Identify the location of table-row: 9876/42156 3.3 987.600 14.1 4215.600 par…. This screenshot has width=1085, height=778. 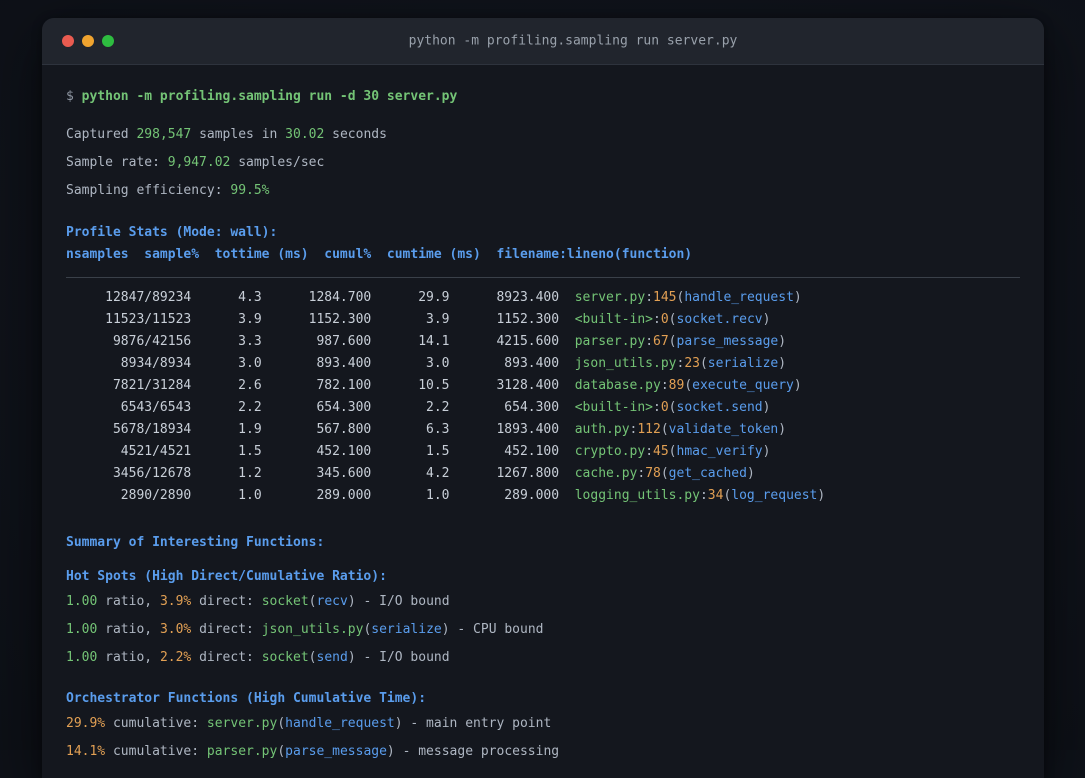
(543, 342).